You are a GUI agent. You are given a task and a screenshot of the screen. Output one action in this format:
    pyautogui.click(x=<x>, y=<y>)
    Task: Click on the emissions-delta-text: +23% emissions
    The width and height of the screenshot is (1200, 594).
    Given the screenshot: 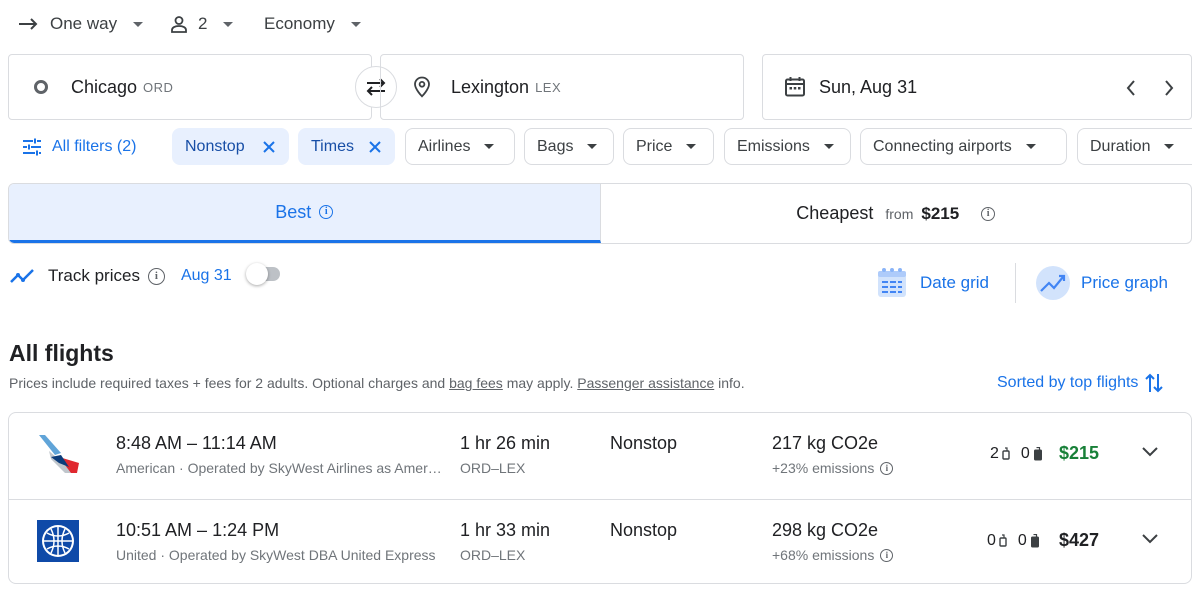 What is the action you would take?
    pyautogui.click(x=823, y=468)
    